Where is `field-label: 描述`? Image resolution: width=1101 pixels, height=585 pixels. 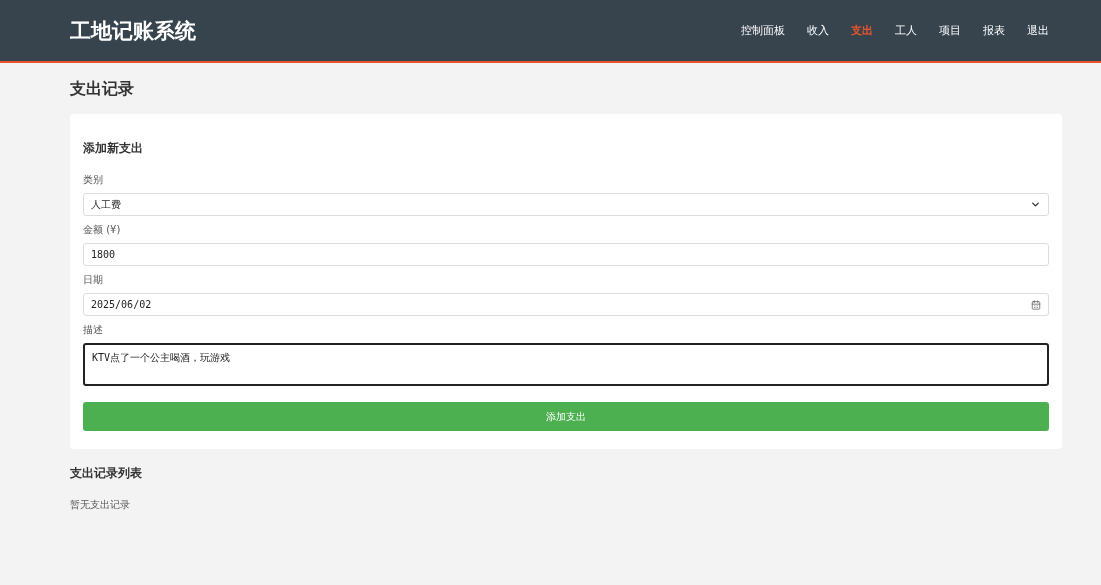 field-label: 描述 is located at coordinates (93, 330).